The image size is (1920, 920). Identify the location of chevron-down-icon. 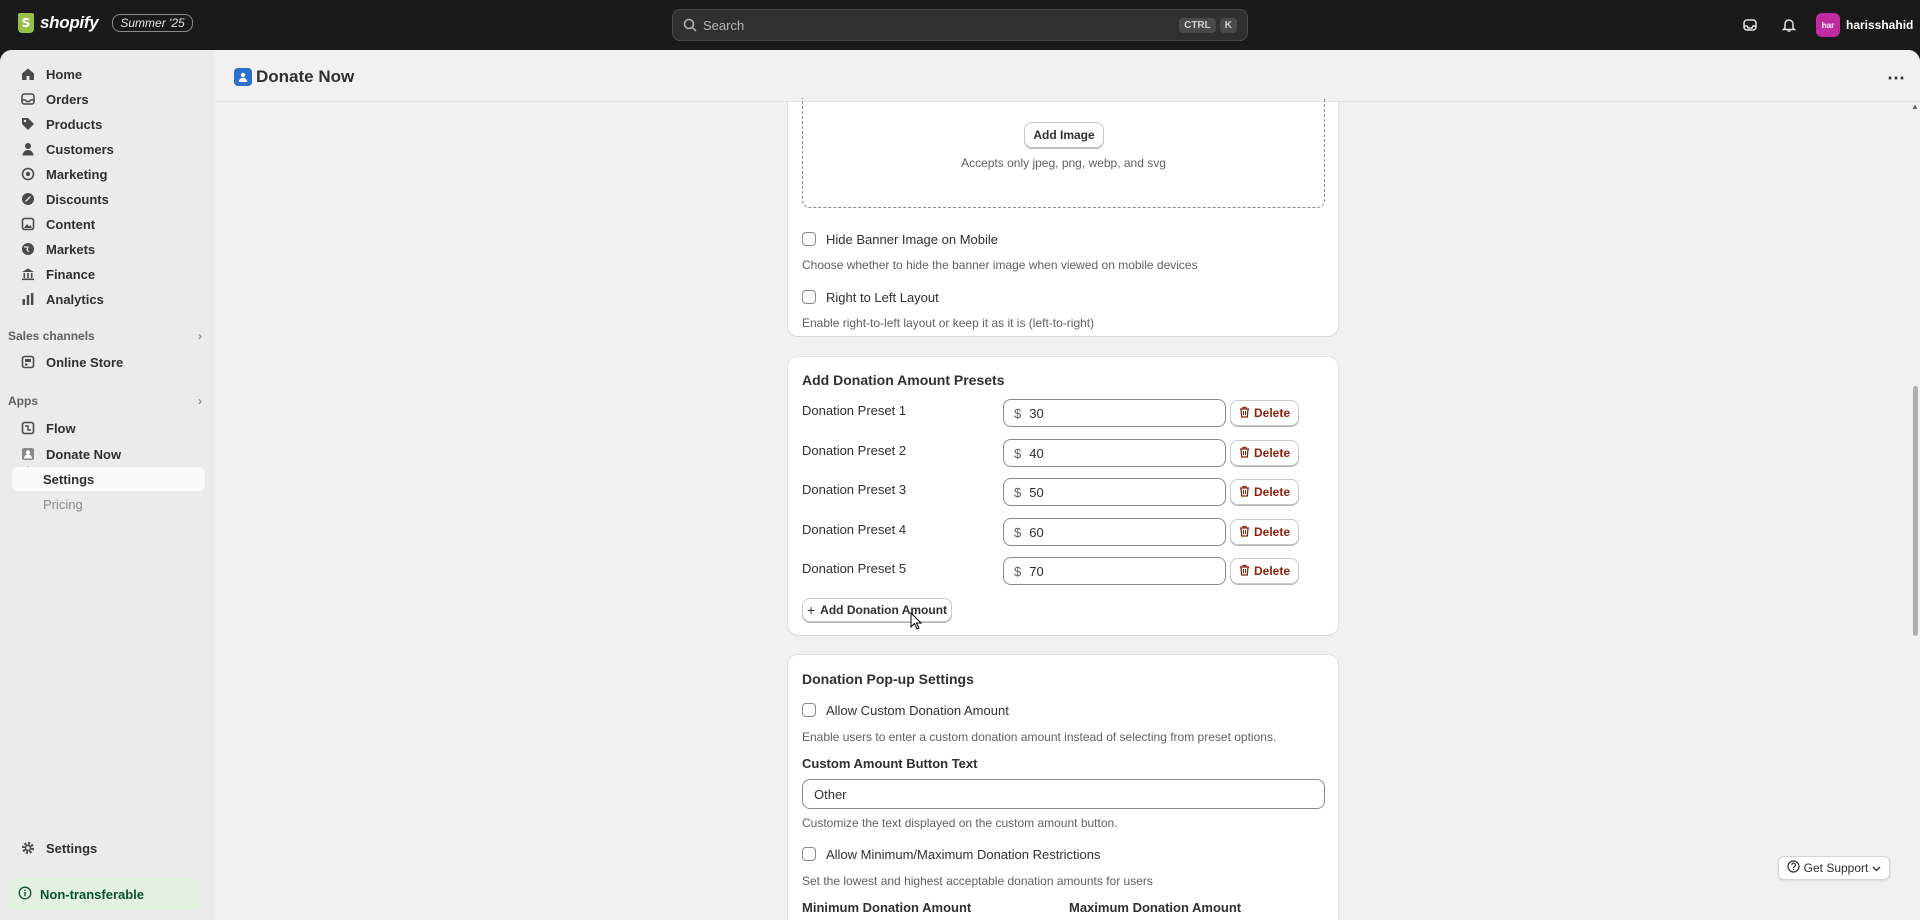
(1876, 868).